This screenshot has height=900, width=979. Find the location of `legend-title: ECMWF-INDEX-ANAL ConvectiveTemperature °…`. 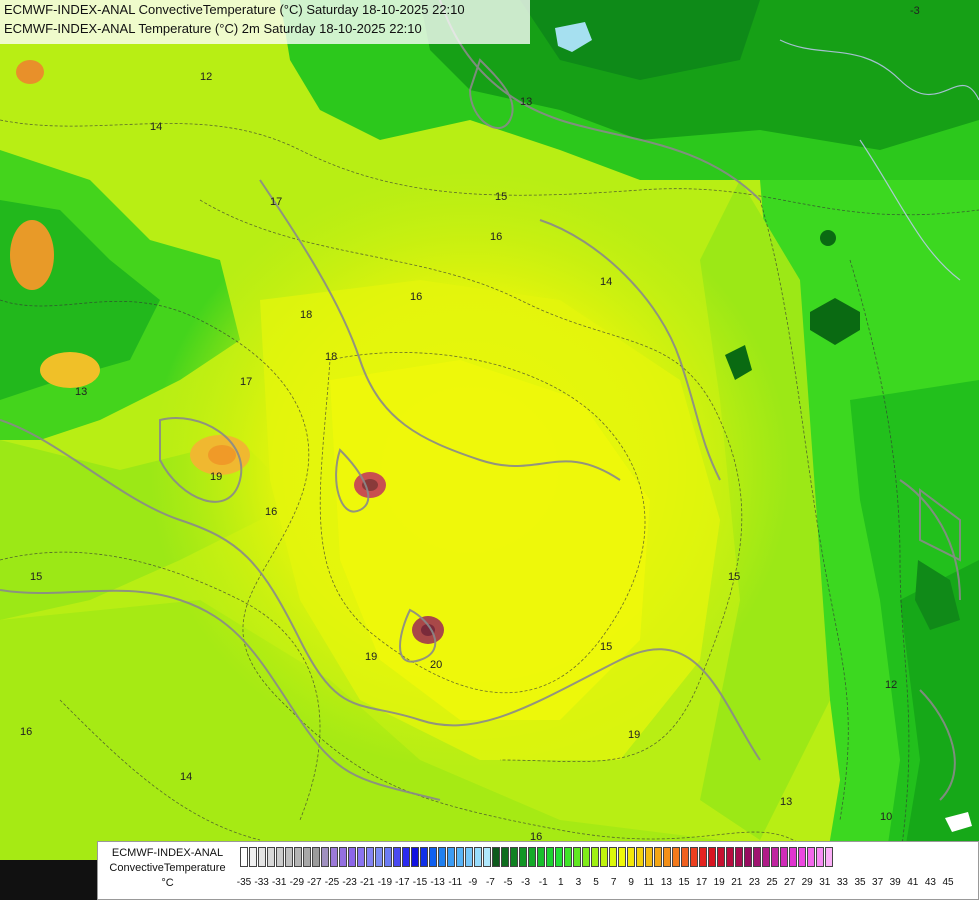

legend-title: ECMWF-INDEX-ANAL ConvectiveTemperature °… is located at coordinates (167, 868).